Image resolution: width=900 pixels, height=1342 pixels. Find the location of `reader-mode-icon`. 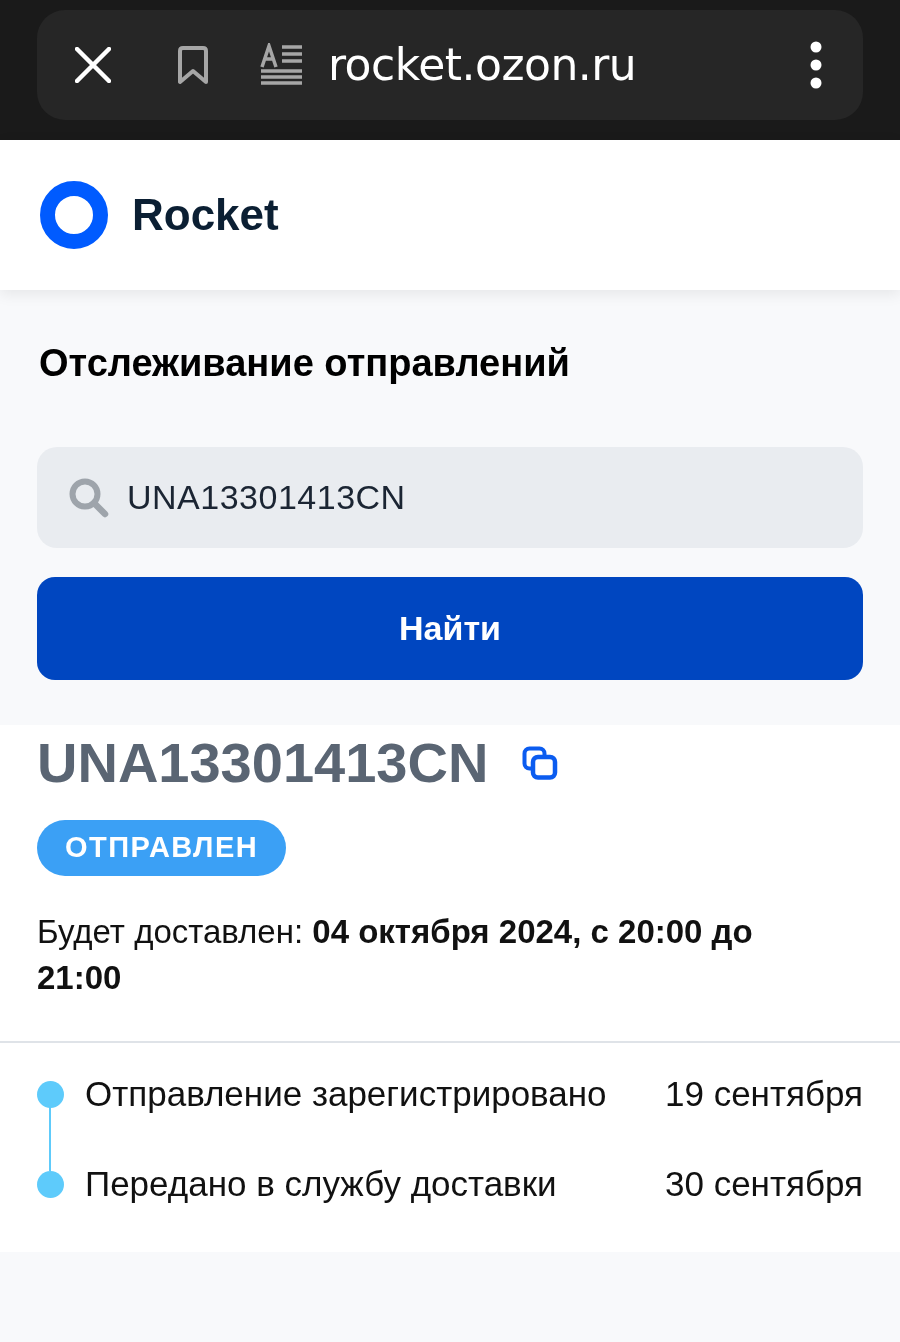

reader-mode-icon is located at coordinates (282, 65).